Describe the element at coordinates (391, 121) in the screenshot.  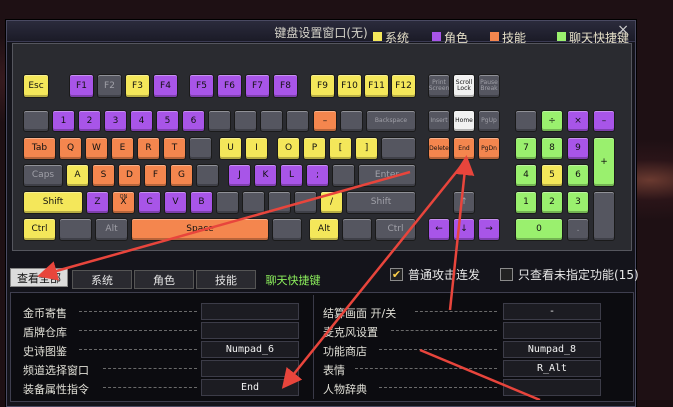
I see `key-backspace: Backspace` at that location.